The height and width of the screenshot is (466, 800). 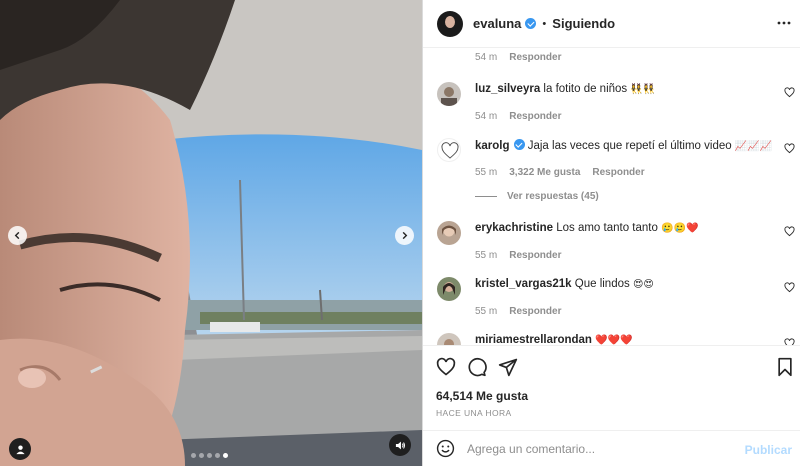 What do you see at coordinates (607, 228) in the screenshot?
I see `comment-body: Los amo tanto tanto` at bounding box center [607, 228].